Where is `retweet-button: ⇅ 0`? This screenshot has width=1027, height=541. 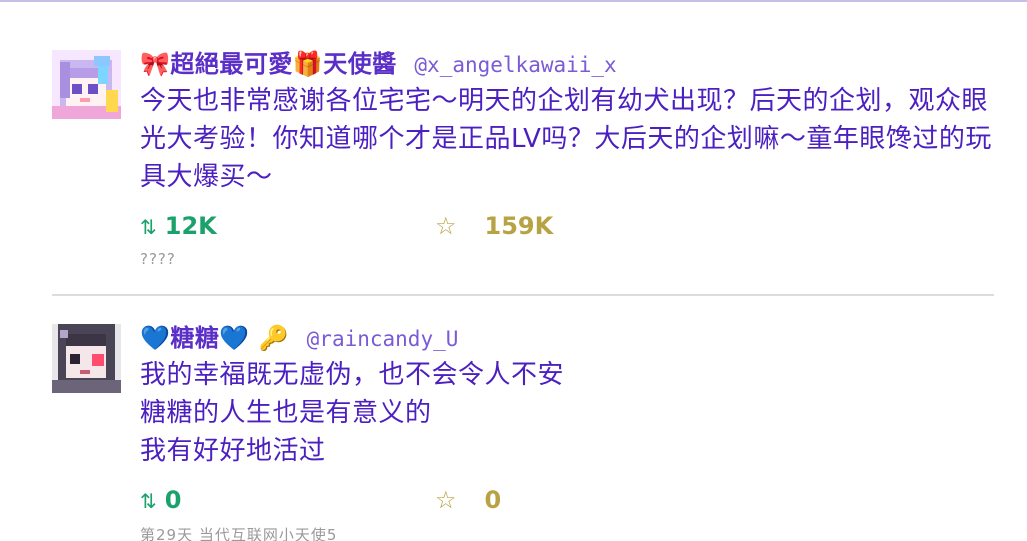 retweet-button: ⇅ 0 is located at coordinates (160, 500).